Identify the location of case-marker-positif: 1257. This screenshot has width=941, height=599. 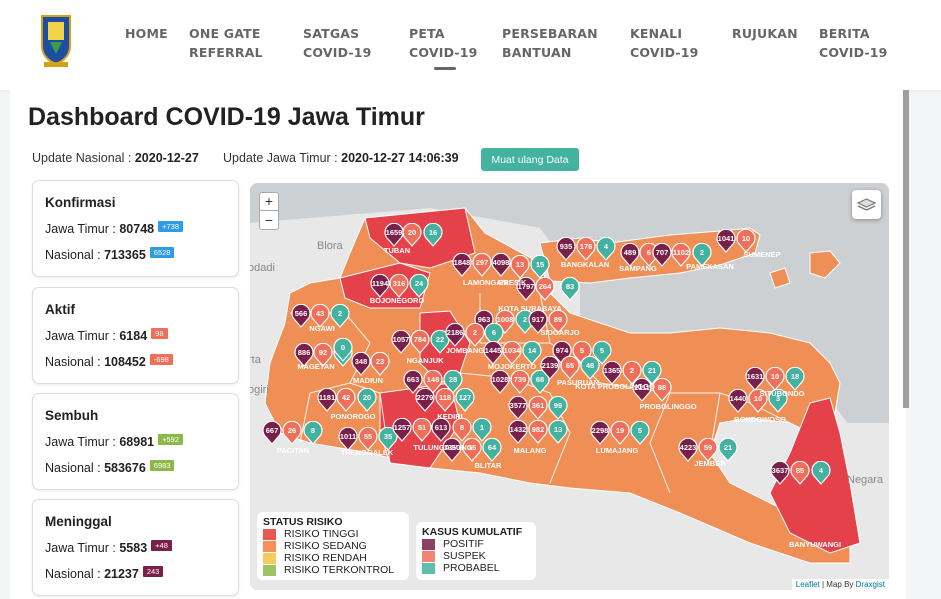
(402, 430).